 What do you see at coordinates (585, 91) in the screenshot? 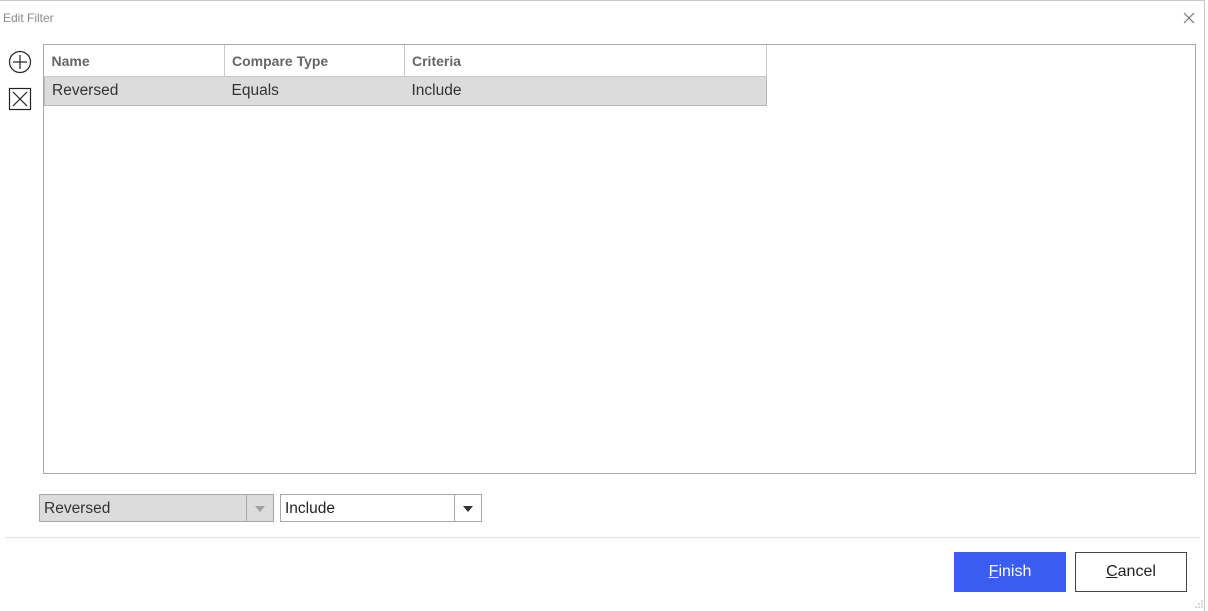
I see `cell-criteria: Include` at bounding box center [585, 91].